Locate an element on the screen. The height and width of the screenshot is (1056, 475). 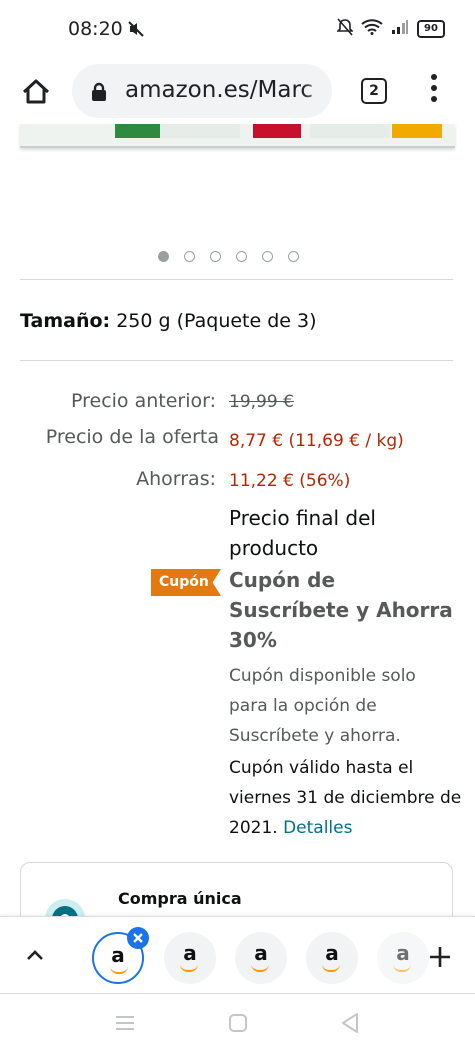
size-row: Tamaño: 250 g (Paquete de 3) is located at coordinates (168, 321).